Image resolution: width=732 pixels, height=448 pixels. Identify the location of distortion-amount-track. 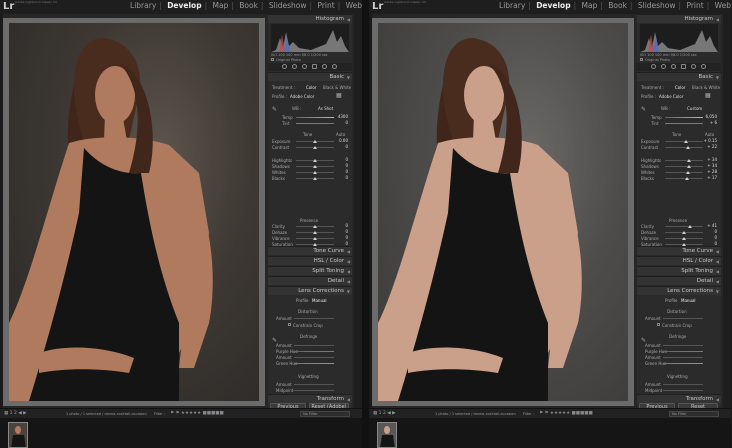
(683, 318).